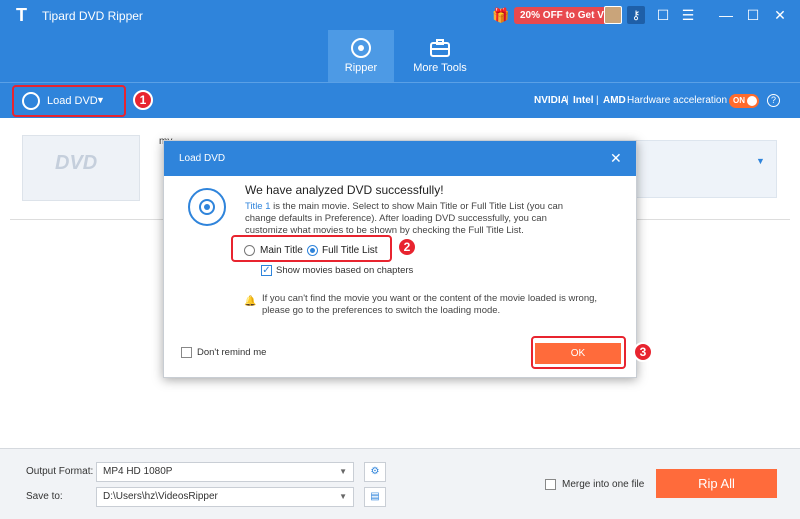  Describe the element at coordinates (21, 15) in the screenshot. I see `app-logo-icon: T` at that location.